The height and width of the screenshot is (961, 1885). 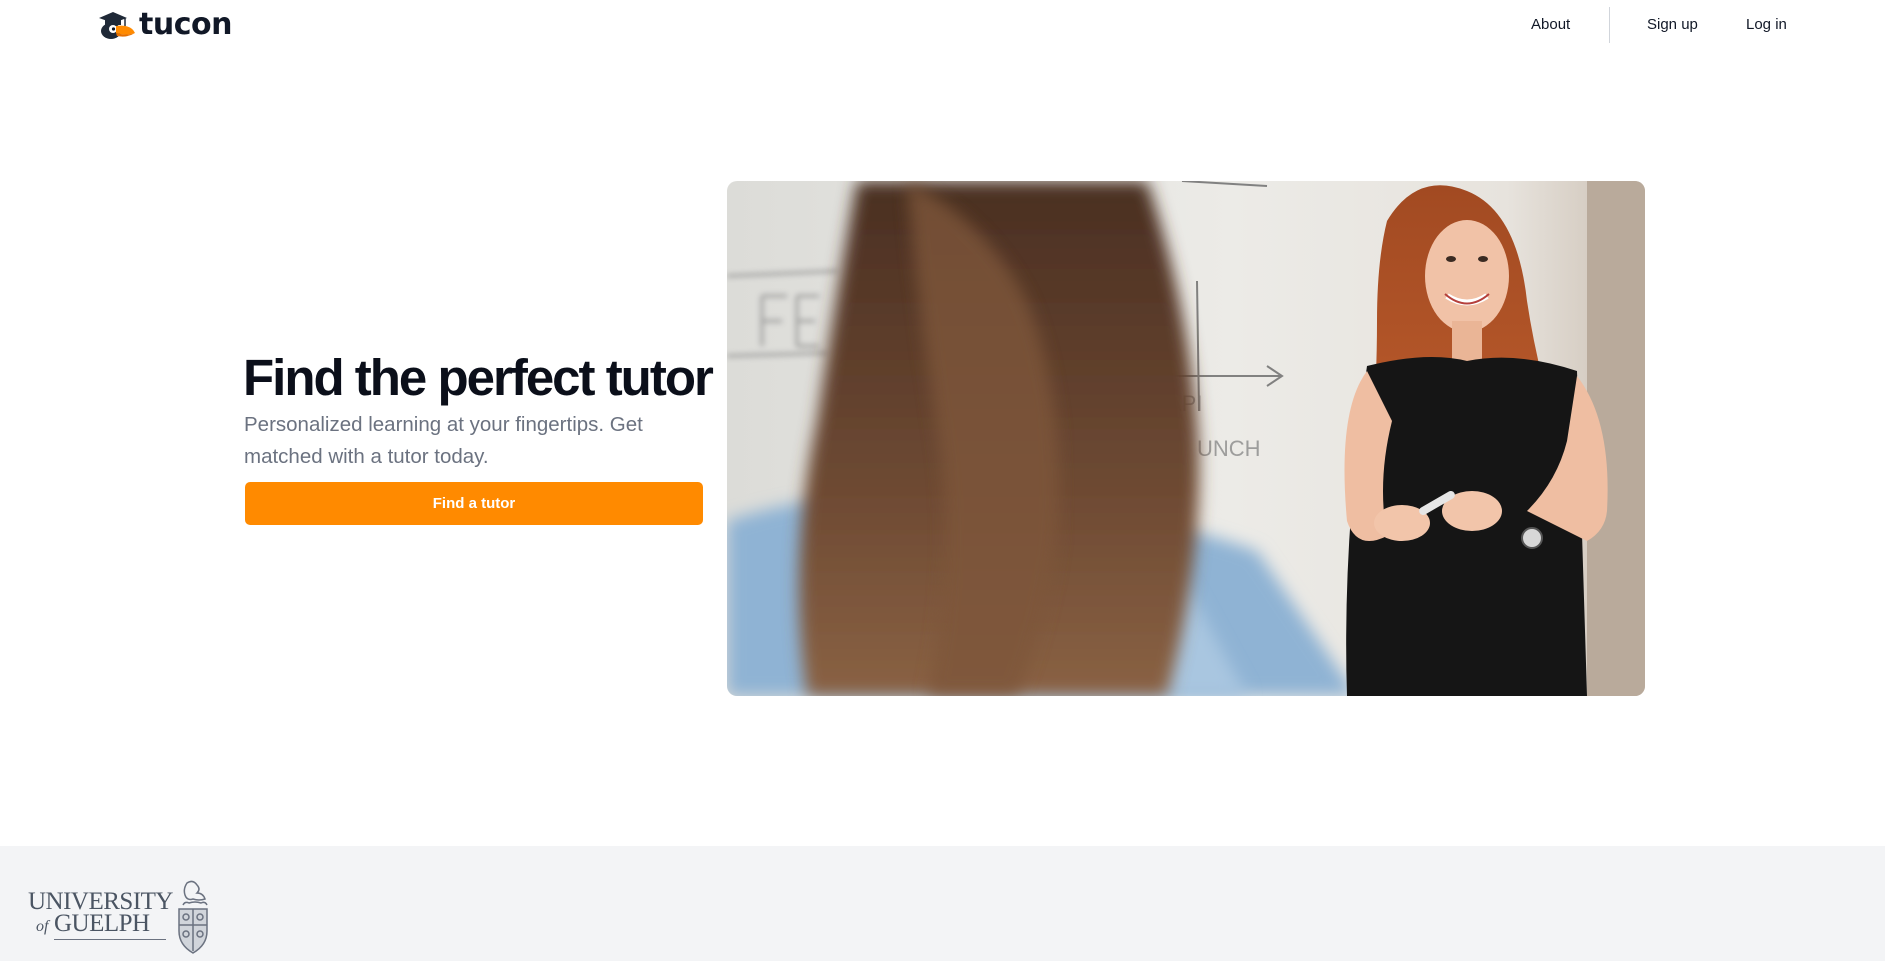 I want to click on university-crest-icon, so click(x=193, y=917).